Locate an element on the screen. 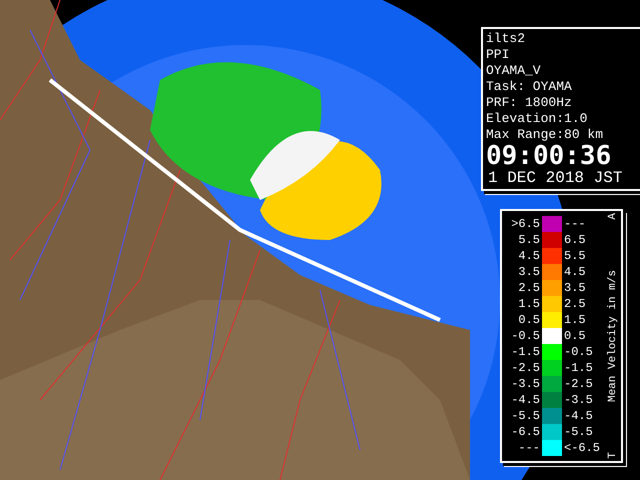 This screenshot has height=480, width=640. legend-title: Mean Velocity in m/s is located at coordinates (612, 336).